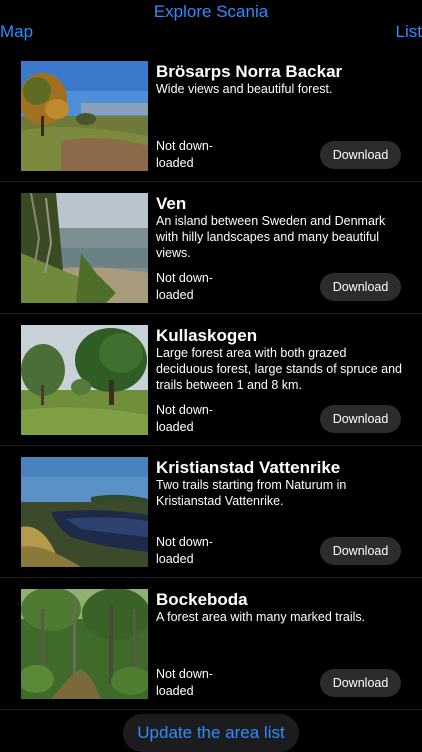 The height and width of the screenshot is (752, 422). I want to click on list-button: List, so click(409, 32).